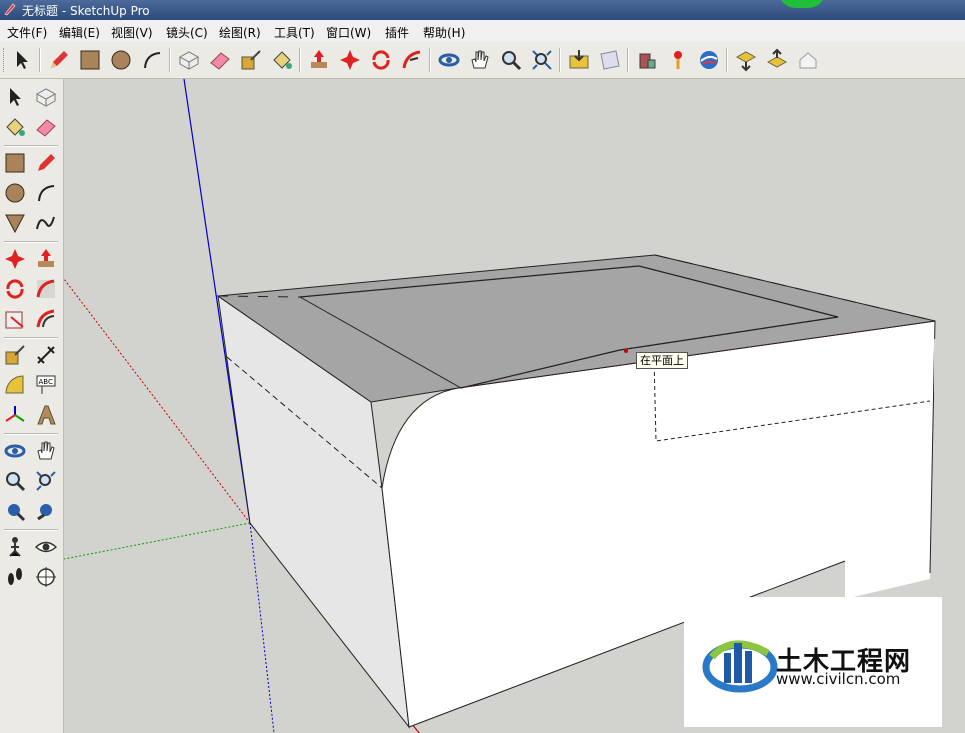  What do you see at coordinates (444, 32) in the screenshot?
I see `menu-help: 帮助(H)` at bounding box center [444, 32].